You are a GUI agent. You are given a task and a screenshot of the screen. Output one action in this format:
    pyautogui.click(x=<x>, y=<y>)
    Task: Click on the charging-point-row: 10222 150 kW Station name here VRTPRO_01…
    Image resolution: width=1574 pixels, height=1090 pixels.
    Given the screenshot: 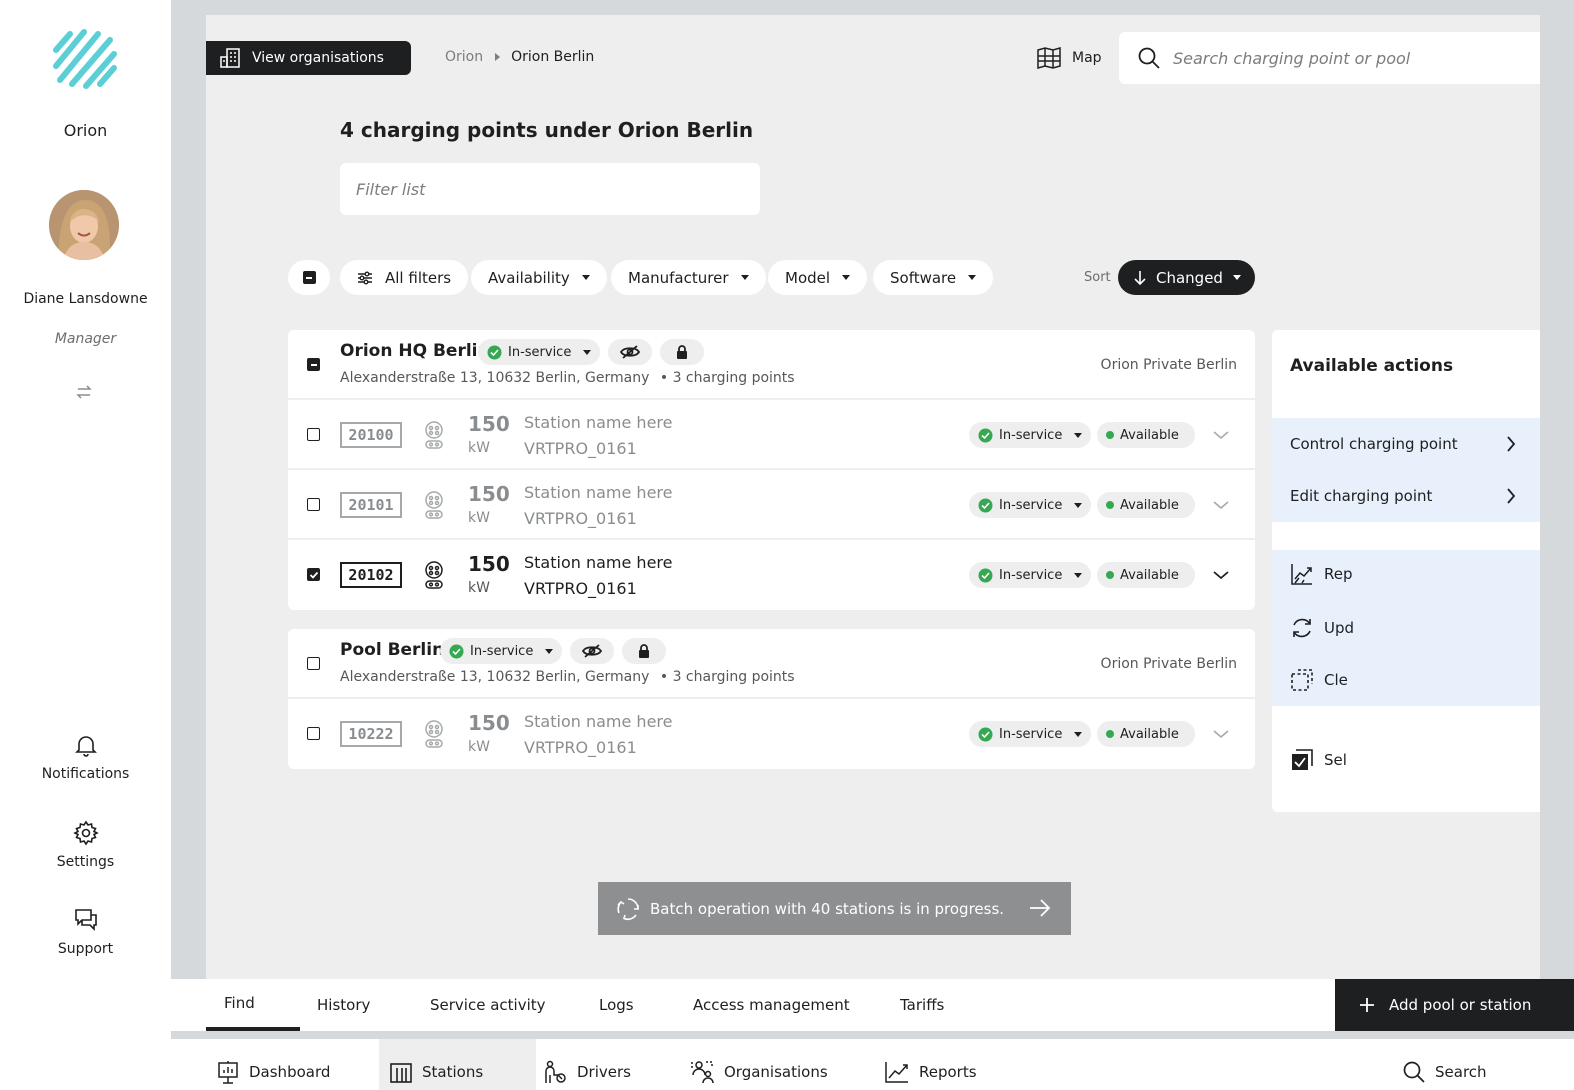 What is the action you would take?
    pyautogui.click(x=771, y=734)
    